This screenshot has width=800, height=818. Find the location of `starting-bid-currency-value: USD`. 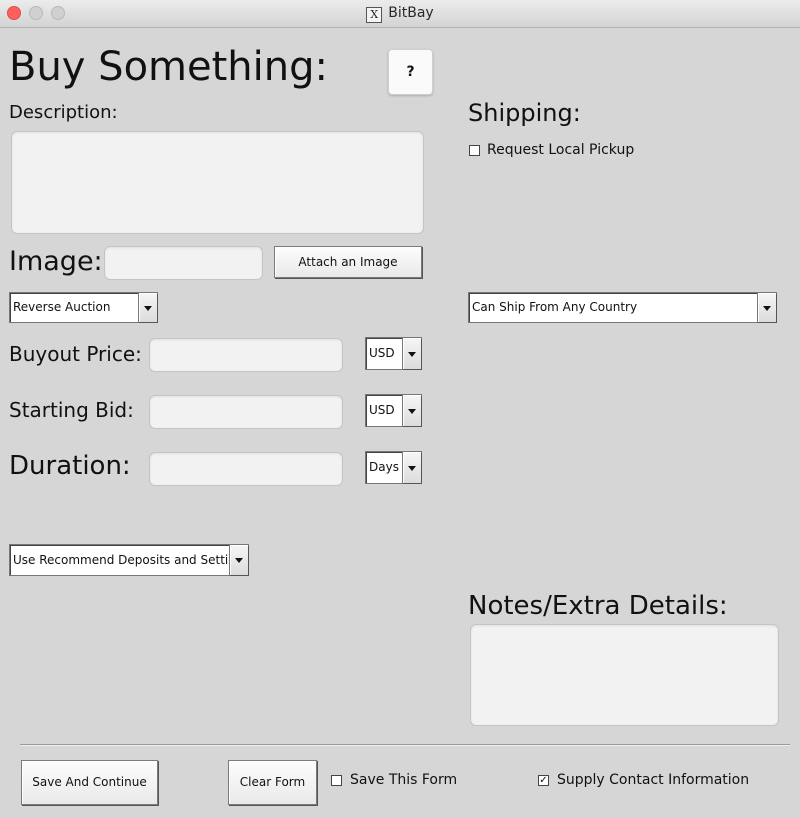

starting-bid-currency-value: USD is located at coordinates (382, 410).